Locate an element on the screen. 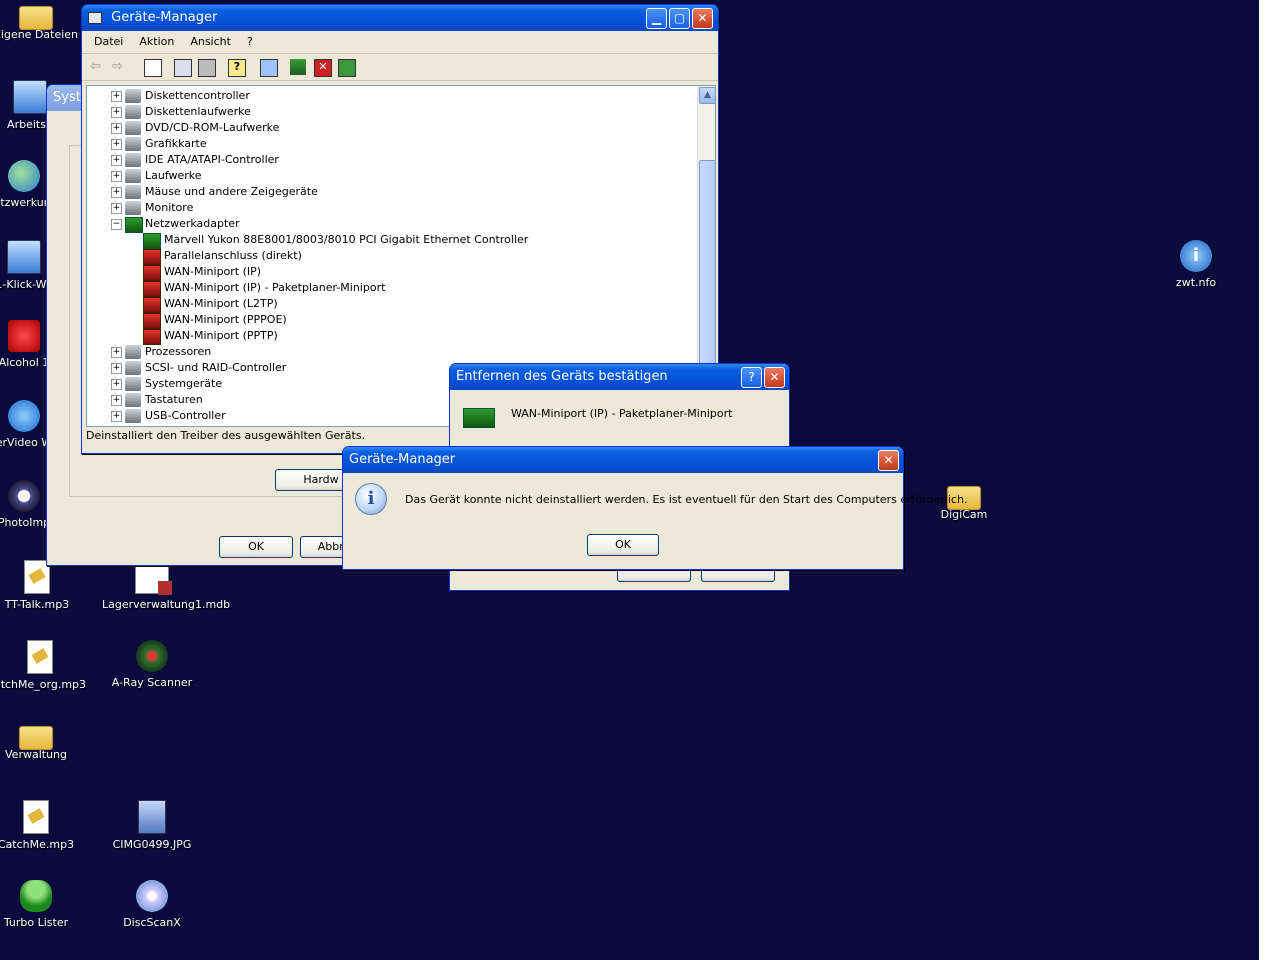 The image size is (1280, 960). tree-category: + IDE ATA/ATAPI-Controller is located at coordinates (387, 160).